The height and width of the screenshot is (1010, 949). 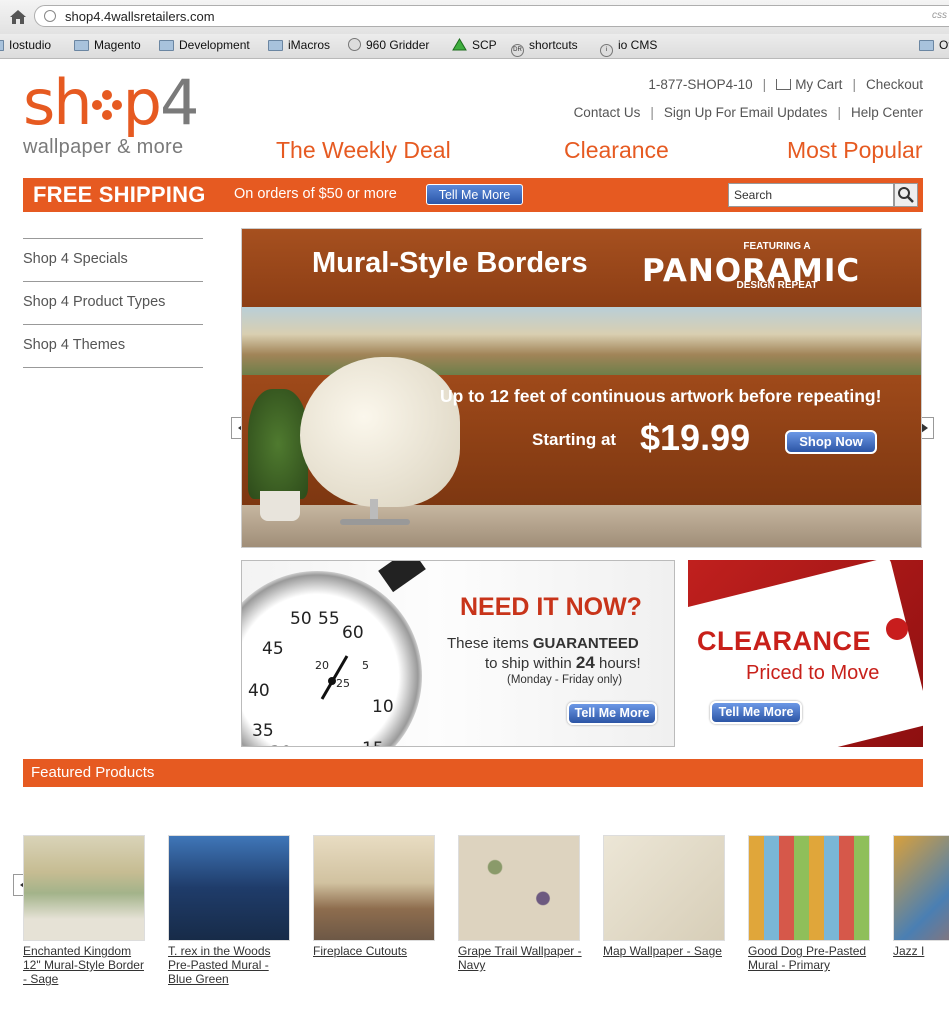 What do you see at coordinates (638, 45) in the screenshot?
I see `bookmark-label: io CMS` at bounding box center [638, 45].